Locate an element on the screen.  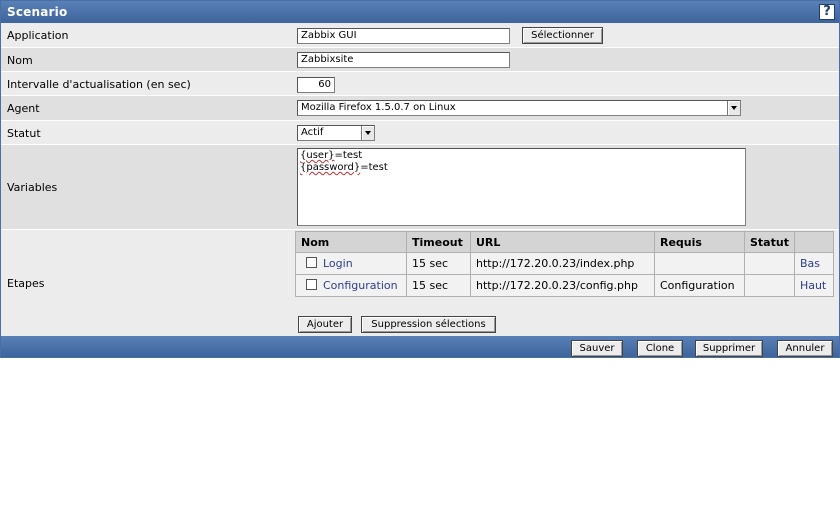
interval-input: 60 is located at coordinates (316, 85).